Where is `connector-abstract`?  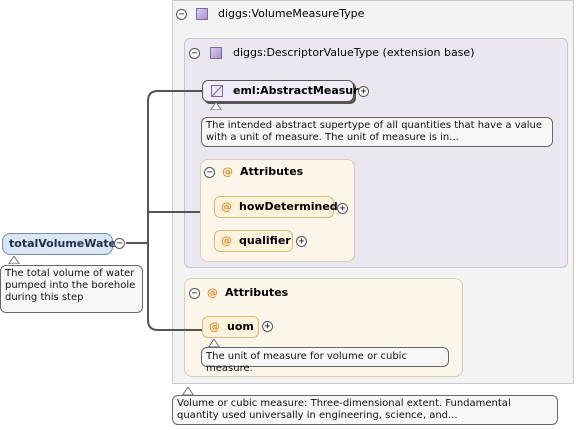 connector-abstract is located at coordinates (174, 166).